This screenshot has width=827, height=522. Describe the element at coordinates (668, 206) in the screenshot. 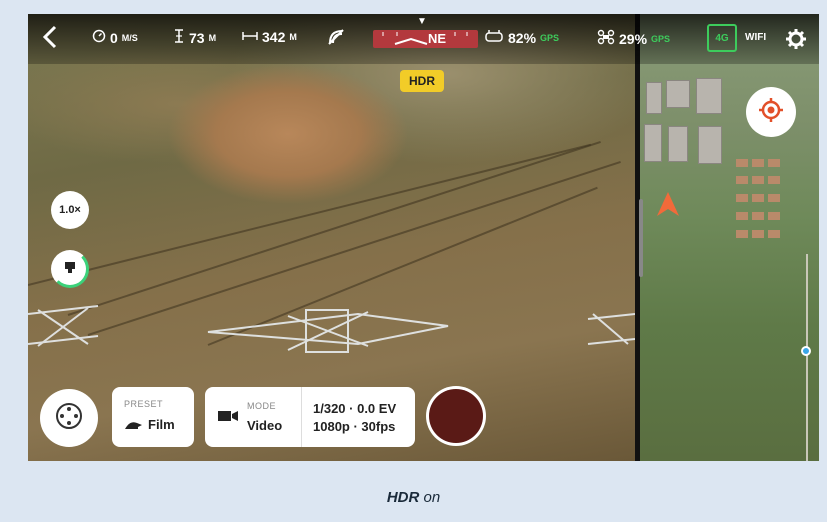

I see `aircraft-arrow-icon` at that location.